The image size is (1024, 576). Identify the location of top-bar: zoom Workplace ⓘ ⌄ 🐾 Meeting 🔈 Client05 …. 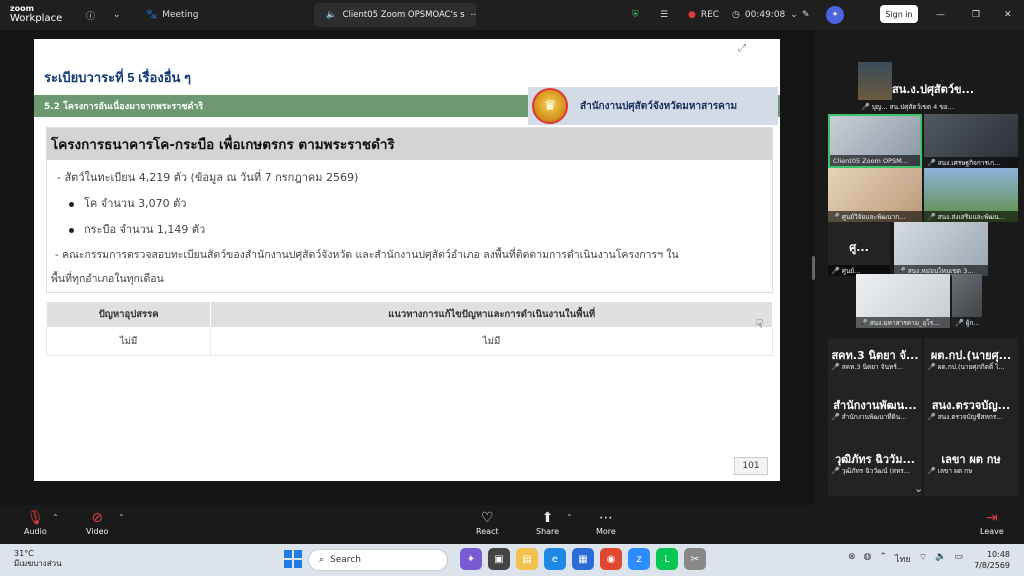
(512, 15).